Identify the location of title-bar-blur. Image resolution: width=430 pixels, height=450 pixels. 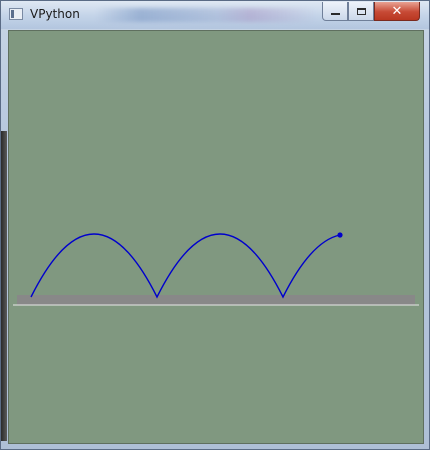
(206, 15).